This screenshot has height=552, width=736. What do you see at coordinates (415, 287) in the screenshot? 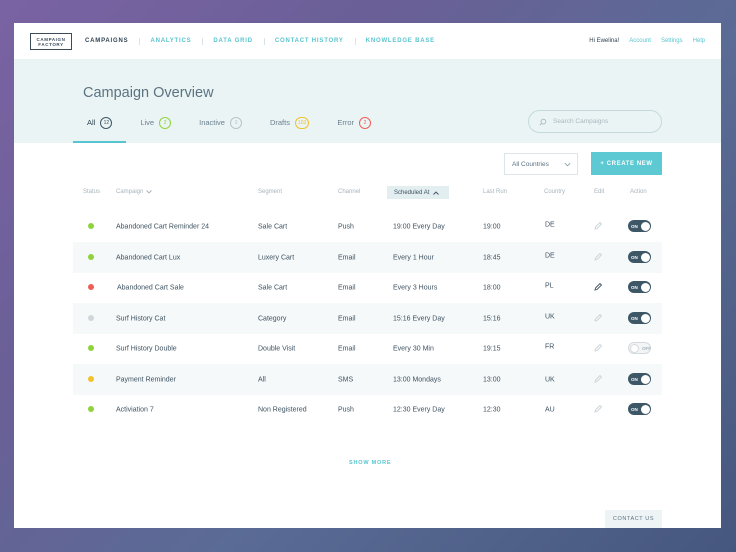
I see `scheduled-cell: Every 3 Hours` at bounding box center [415, 287].